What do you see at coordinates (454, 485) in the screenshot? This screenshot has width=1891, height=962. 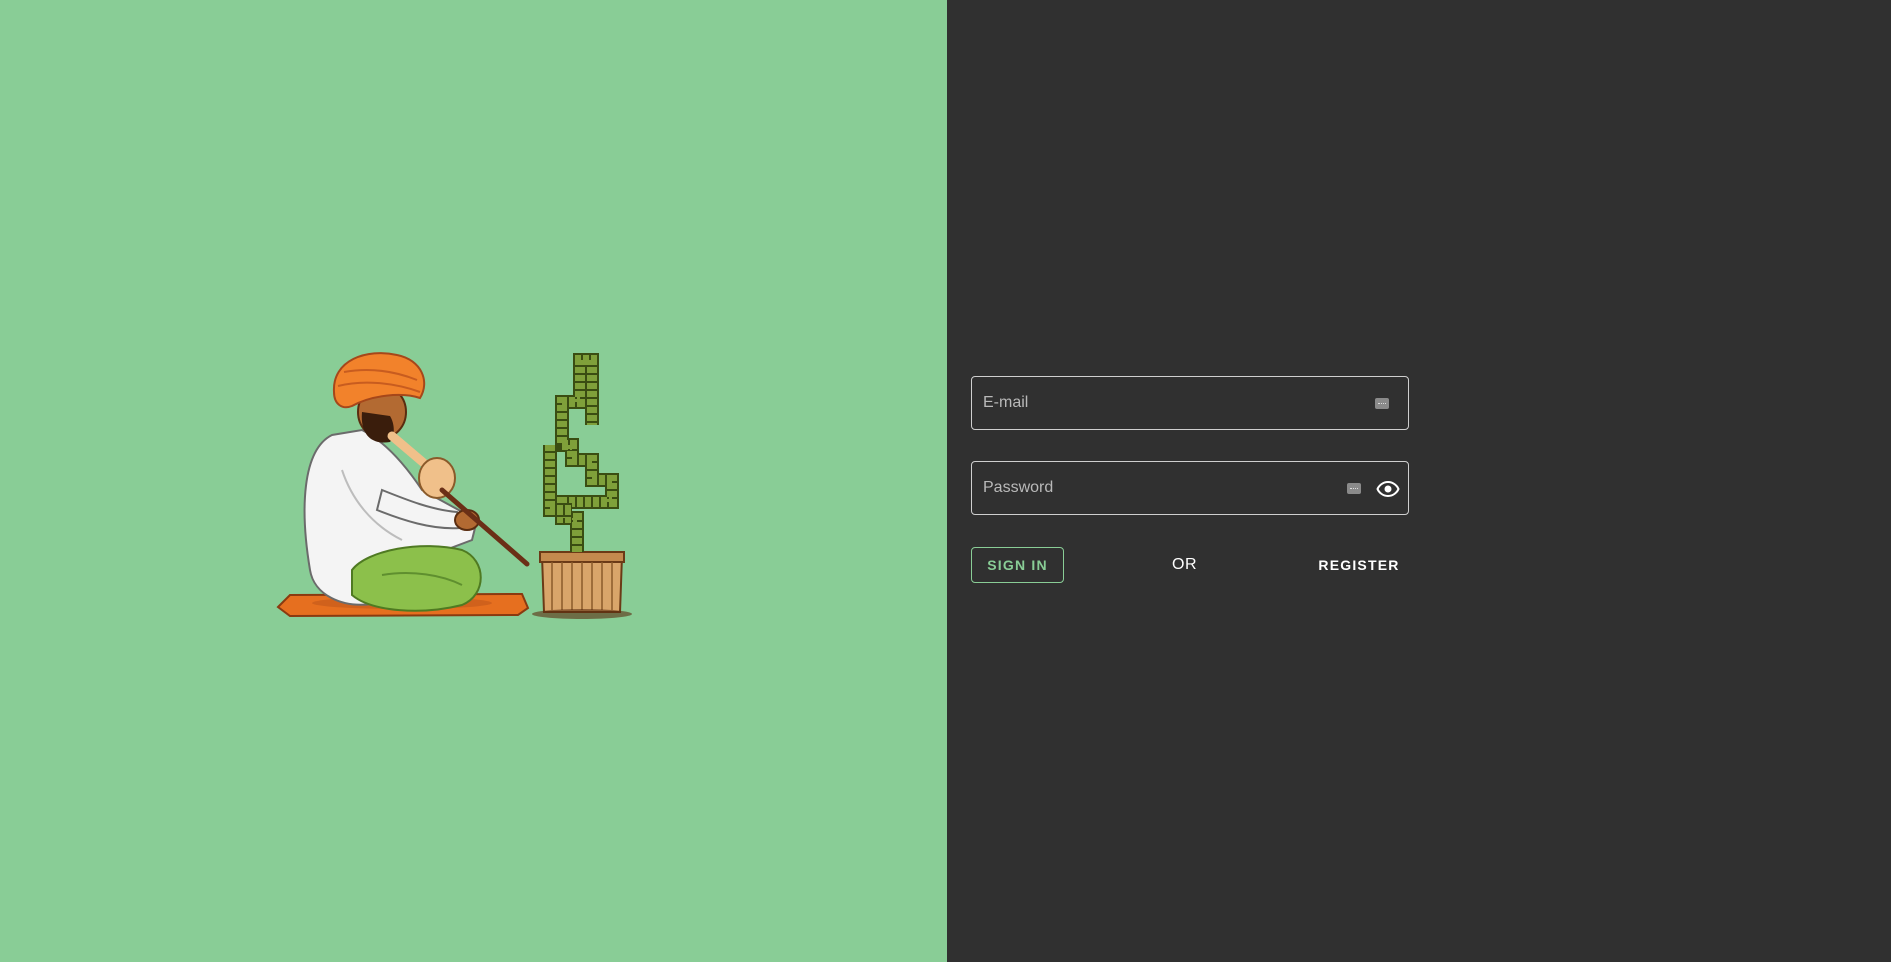 I see `snake-charmer-illustration` at bounding box center [454, 485].